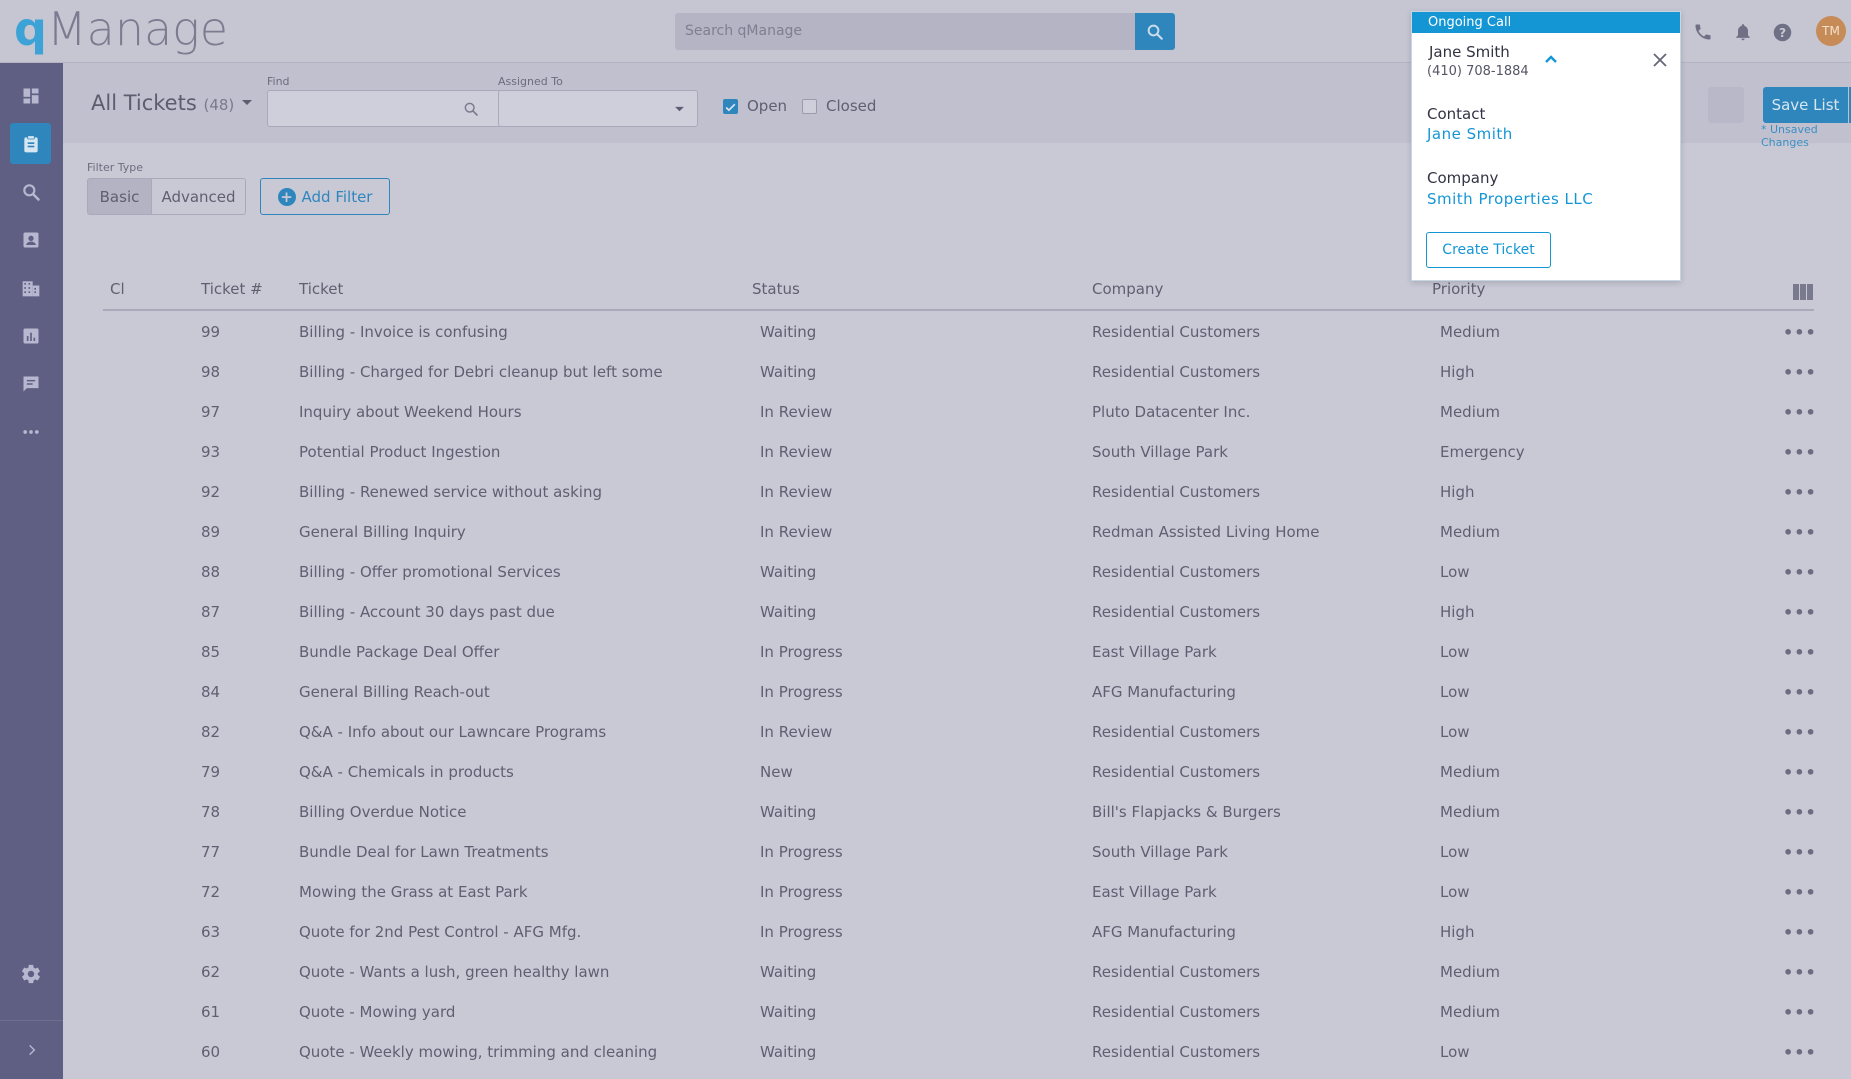 This screenshot has width=1851, height=1079. Describe the element at coordinates (232, 289) in the screenshot. I see `column-header-ticket-number: Ticket #` at that location.